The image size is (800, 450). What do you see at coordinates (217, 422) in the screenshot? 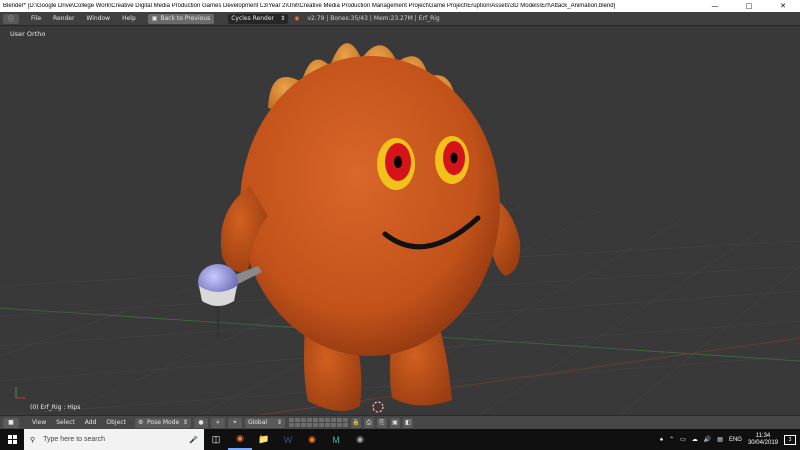
I see `pivot-point-dropdown: ⋄` at bounding box center [217, 422].